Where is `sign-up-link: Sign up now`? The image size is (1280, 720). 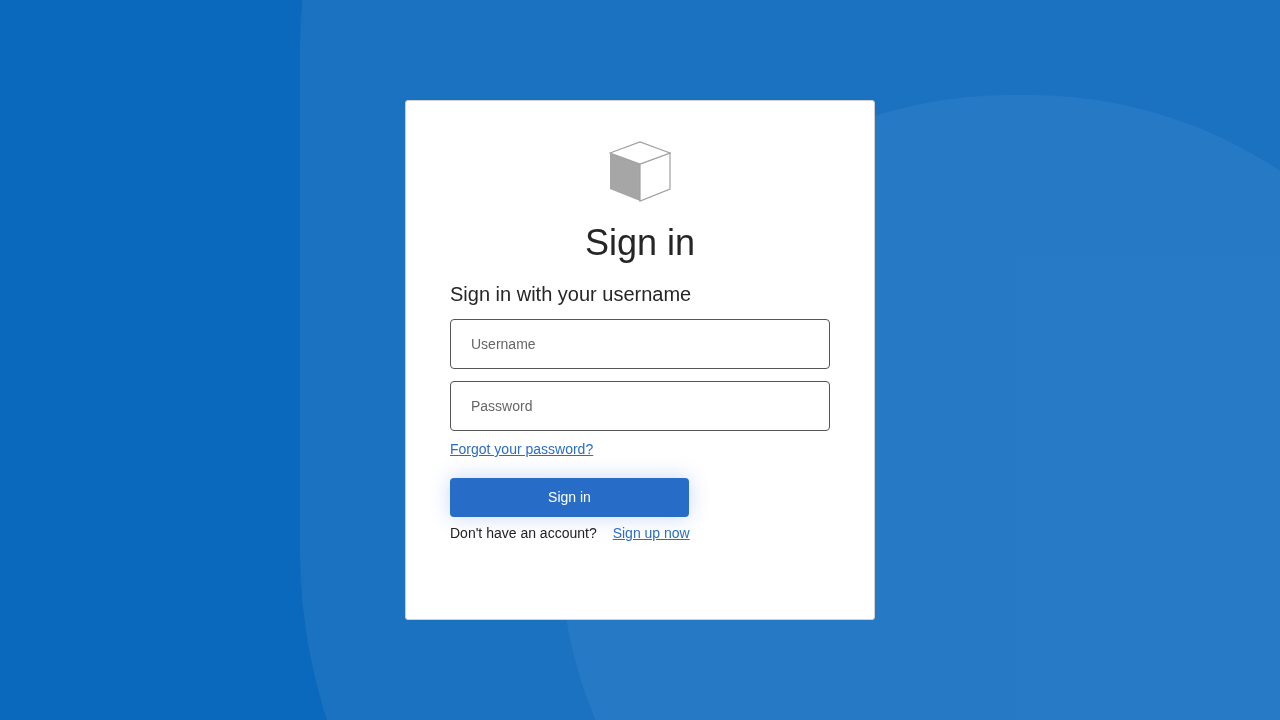 sign-up-link: Sign up now is located at coordinates (651, 533).